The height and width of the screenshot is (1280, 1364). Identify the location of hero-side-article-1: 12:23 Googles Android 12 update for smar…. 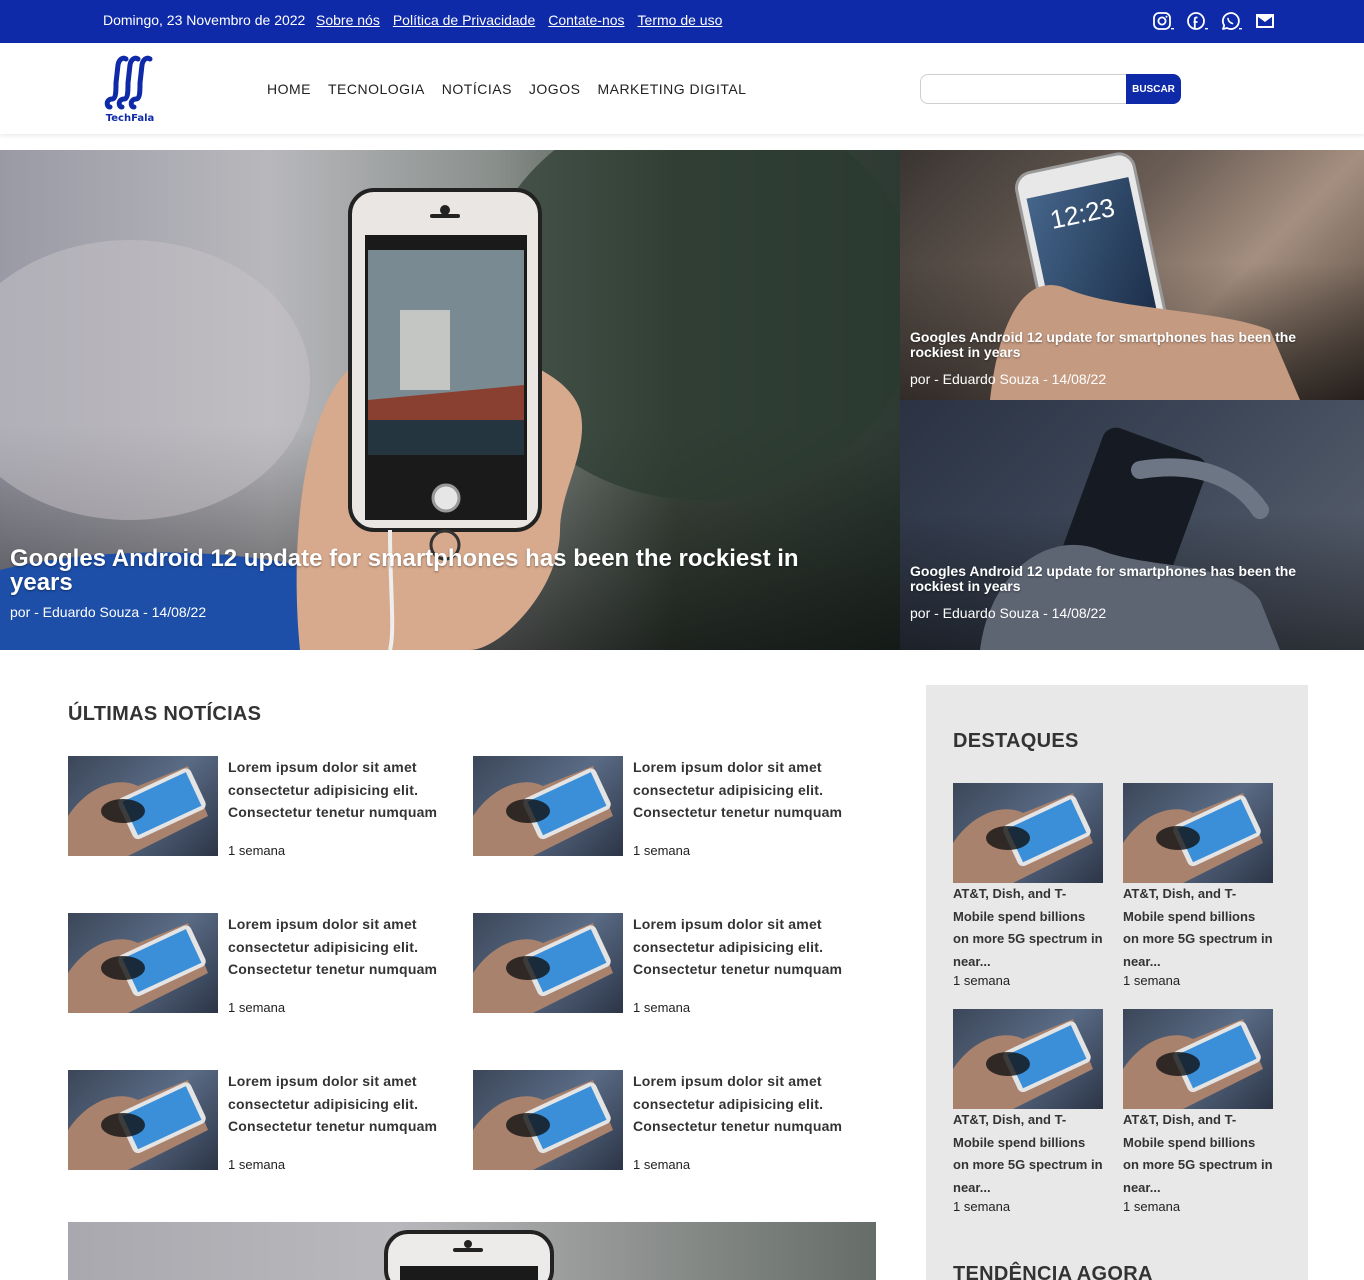
(1132, 275).